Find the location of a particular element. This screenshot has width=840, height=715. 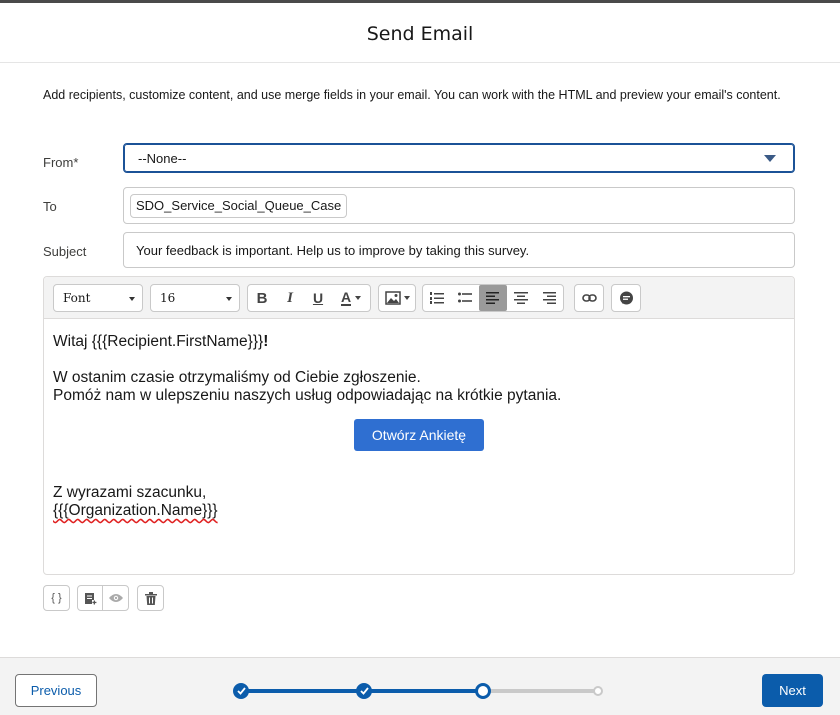

image-icon is located at coordinates (392, 298).